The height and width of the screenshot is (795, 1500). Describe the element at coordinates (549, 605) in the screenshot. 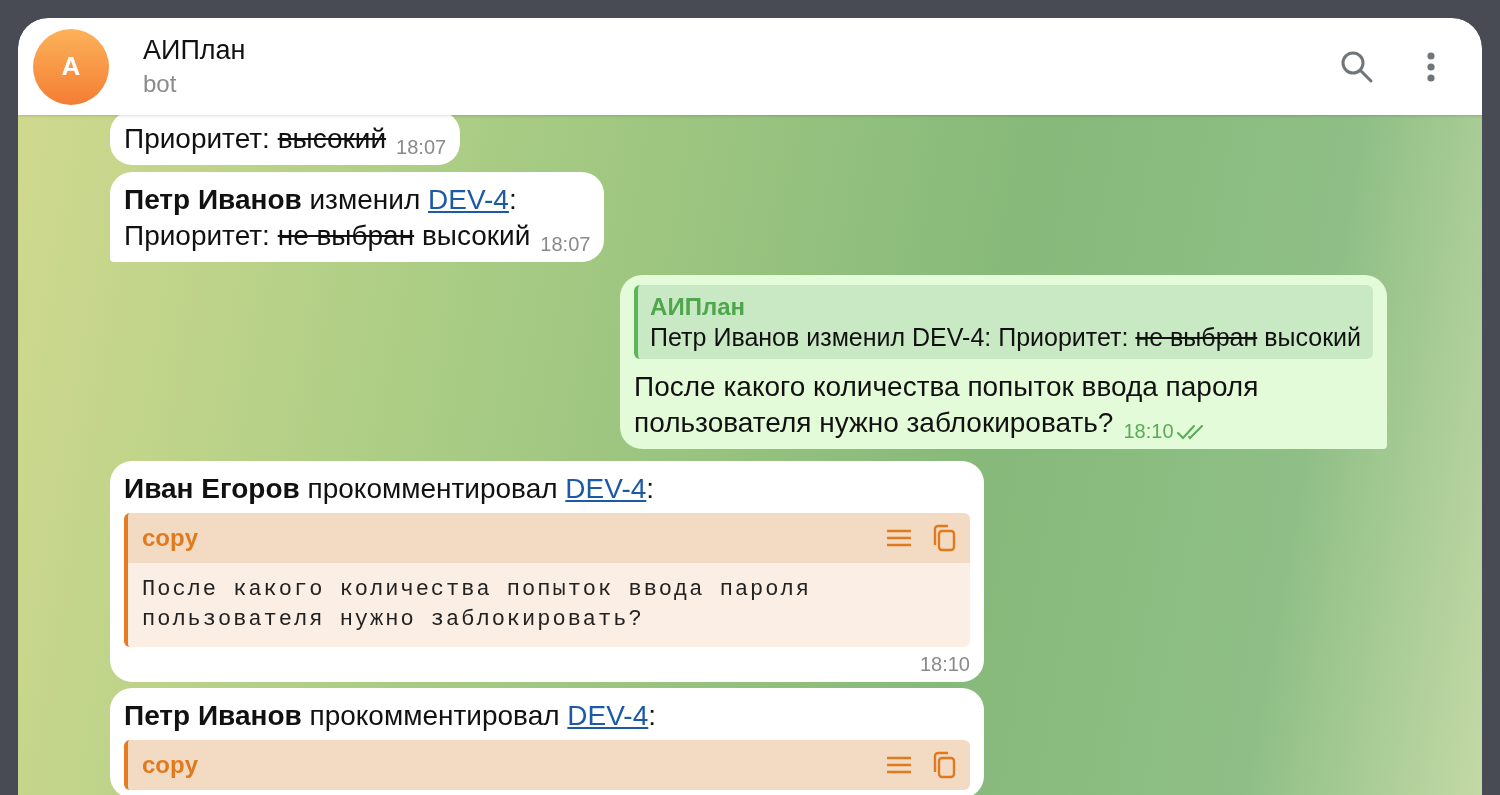

I see `code-text: После какого количества попыток ввода пароля пользователя нужно заблокировать?` at that location.